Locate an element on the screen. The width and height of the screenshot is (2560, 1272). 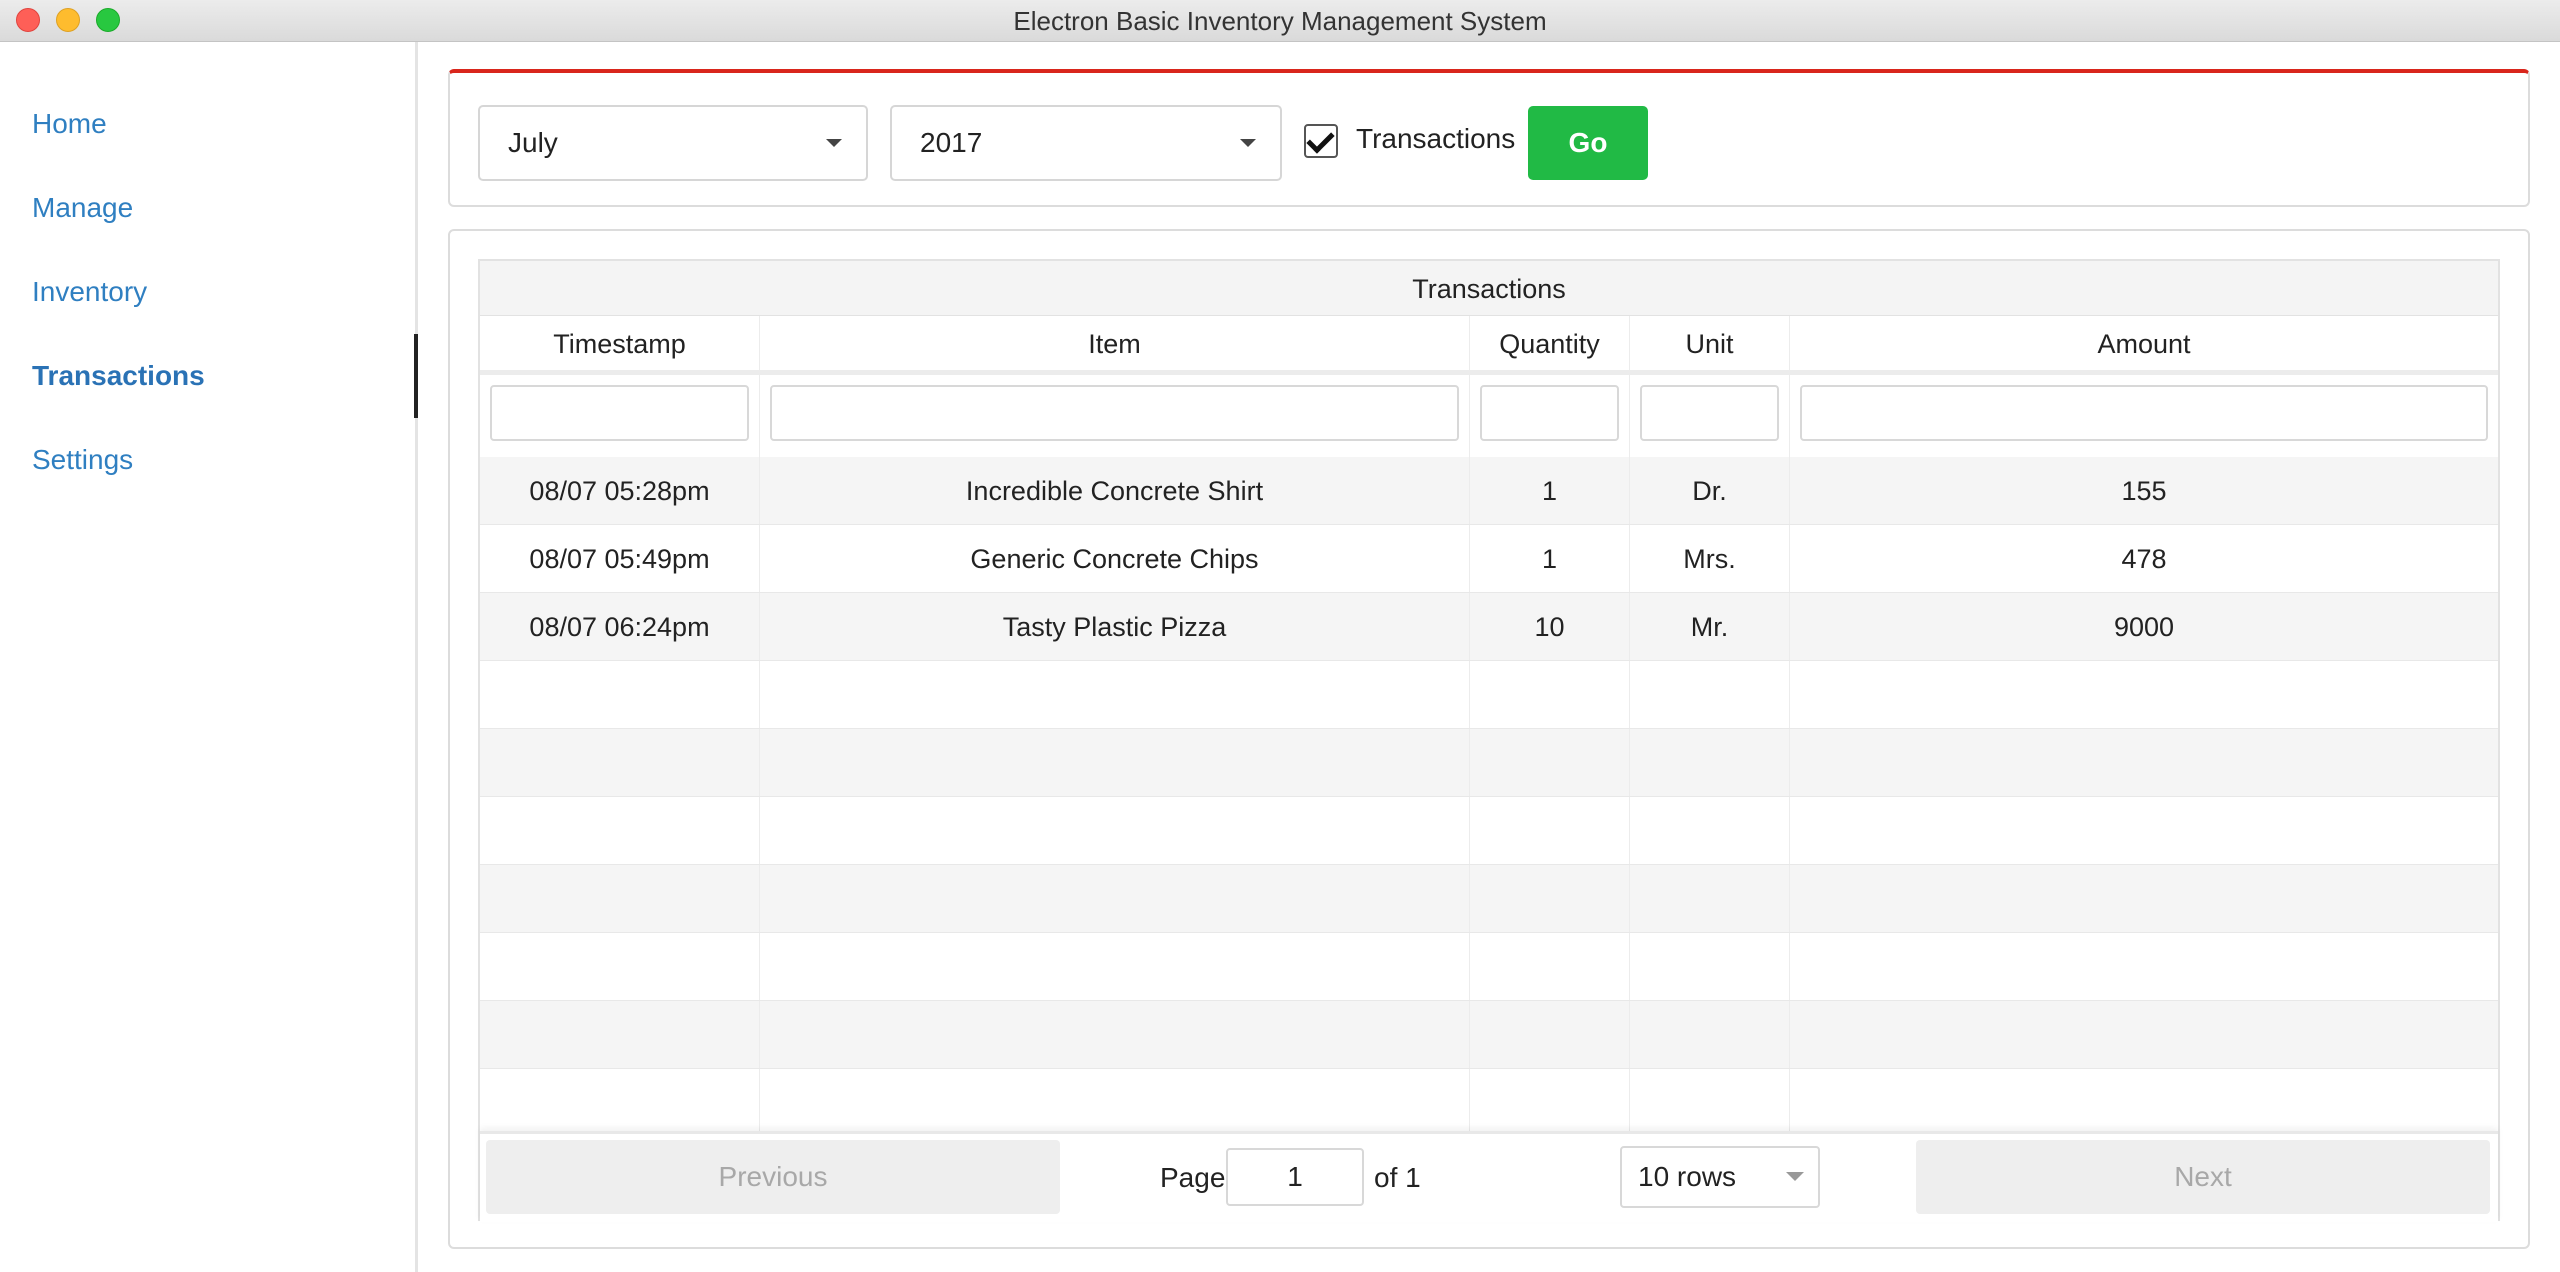
transactions-checkbox-label: Transactions is located at coordinates (1436, 138).